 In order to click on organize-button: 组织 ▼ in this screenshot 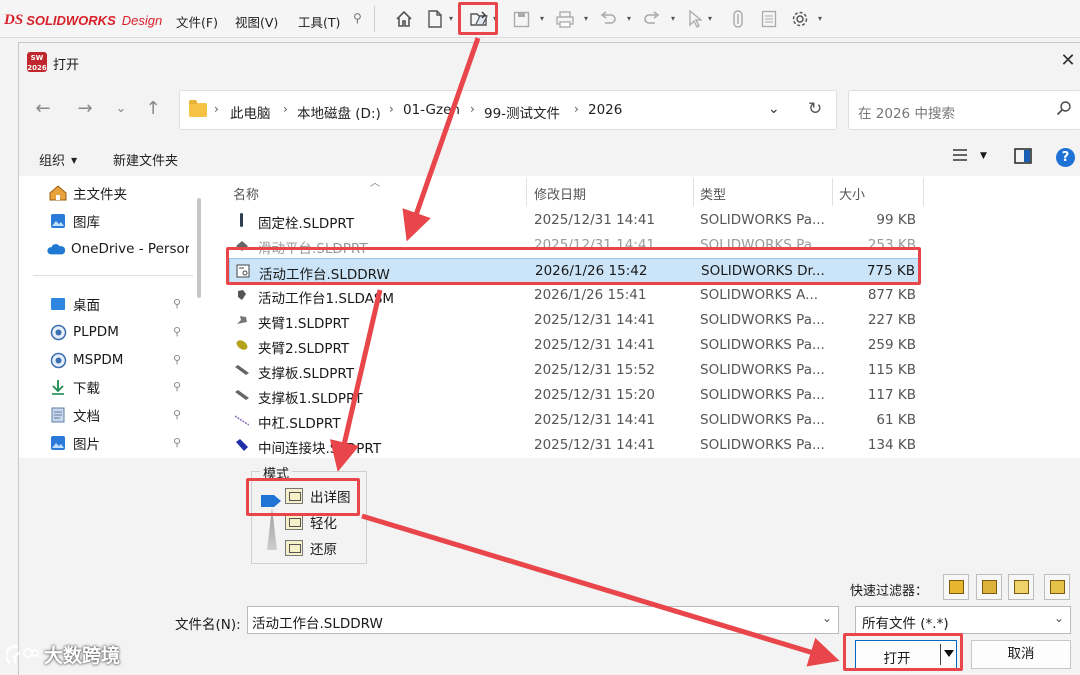, I will do `click(58, 159)`.